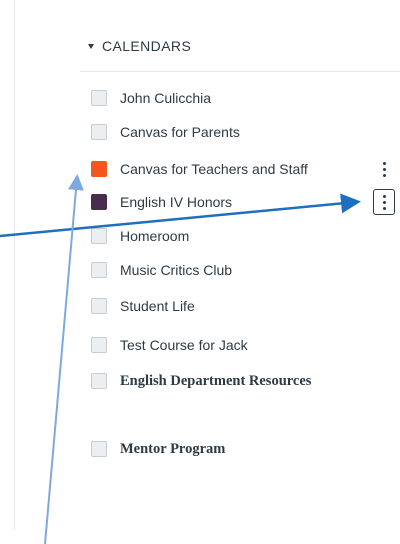 This screenshot has width=400, height=544. What do you see at coordinates (240, 236) in the screenshot?
I see `calendar-item-homeroom: Homeroom` at bounding box center [240, 236].